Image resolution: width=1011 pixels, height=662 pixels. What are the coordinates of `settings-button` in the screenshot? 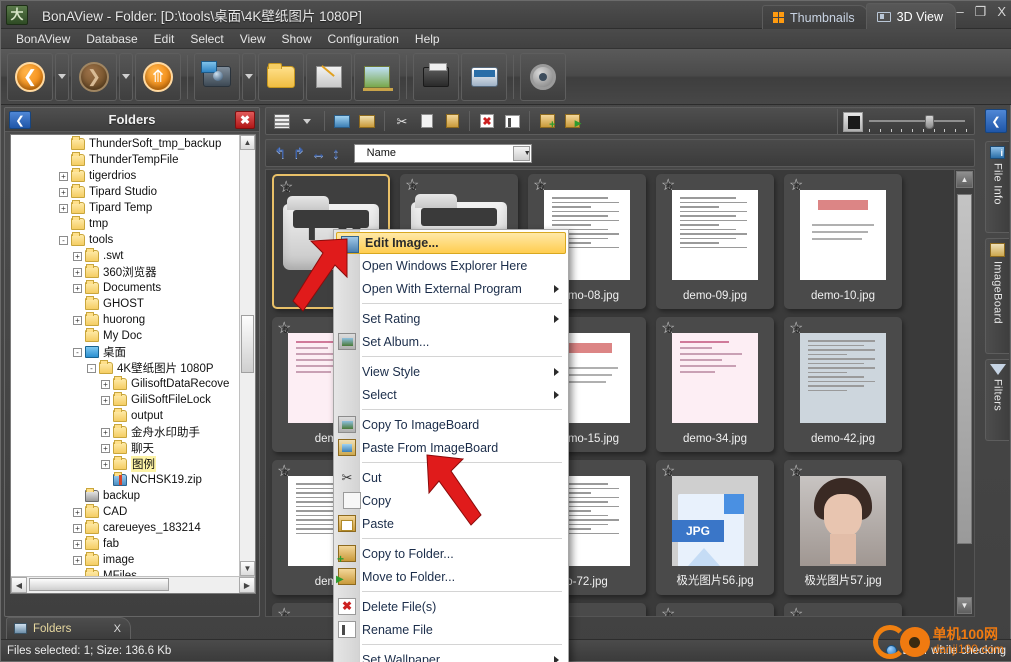 It's located at (543, 76).